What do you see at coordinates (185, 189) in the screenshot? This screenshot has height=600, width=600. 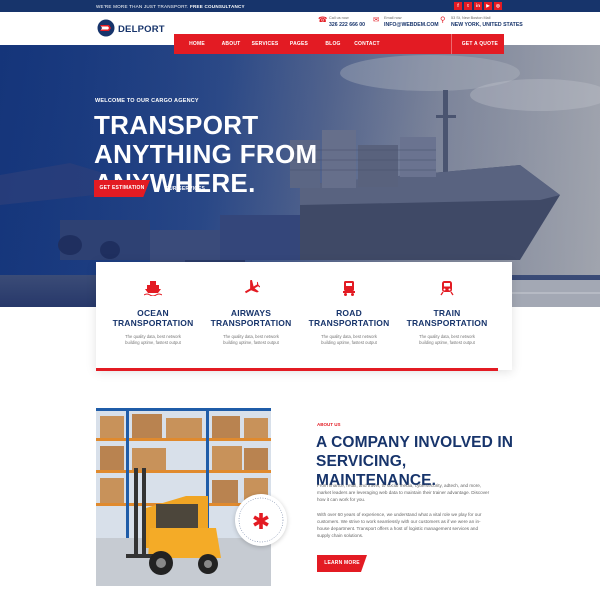 I see `our-services-button: OUR SERVICES` at bounding box center [185, 189].